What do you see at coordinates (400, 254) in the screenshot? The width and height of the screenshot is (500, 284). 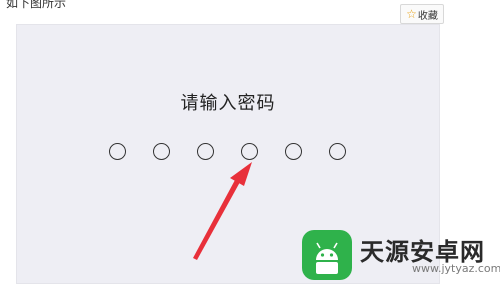 I see `watermark-logo: 天源安卓网 www.jytyaz.com` at bounding box center [400, 254].